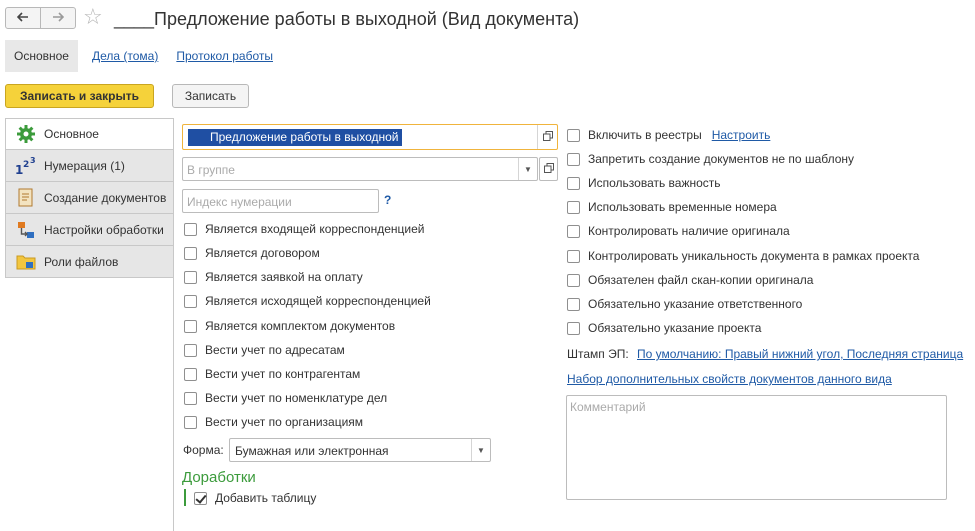  What do you see at coordinates (79, 96) in the screenshot?
I see `save-and-close-button: Записать и закрыть` at bounding box center [79, 96].